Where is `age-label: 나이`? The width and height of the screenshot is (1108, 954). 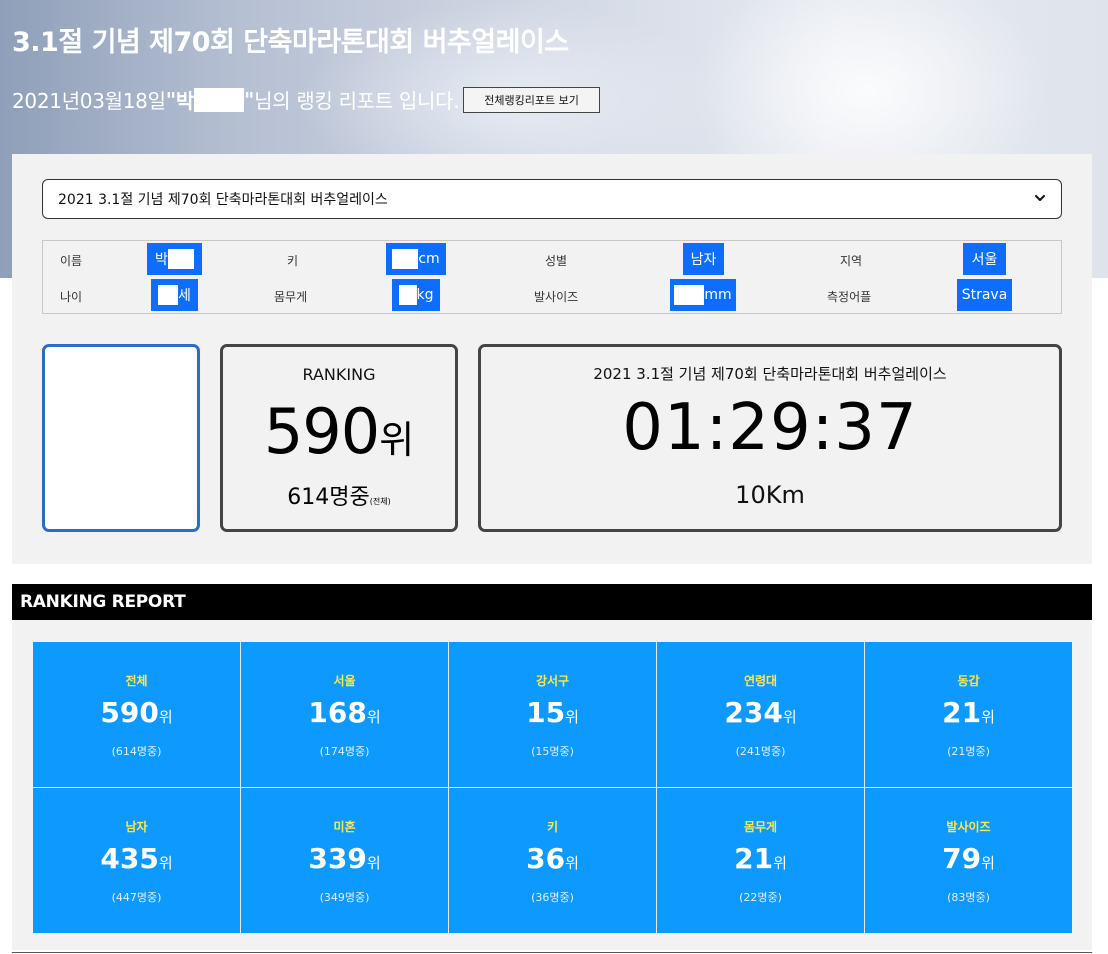 age-label: 나이 is located at coordinates (71, 297).